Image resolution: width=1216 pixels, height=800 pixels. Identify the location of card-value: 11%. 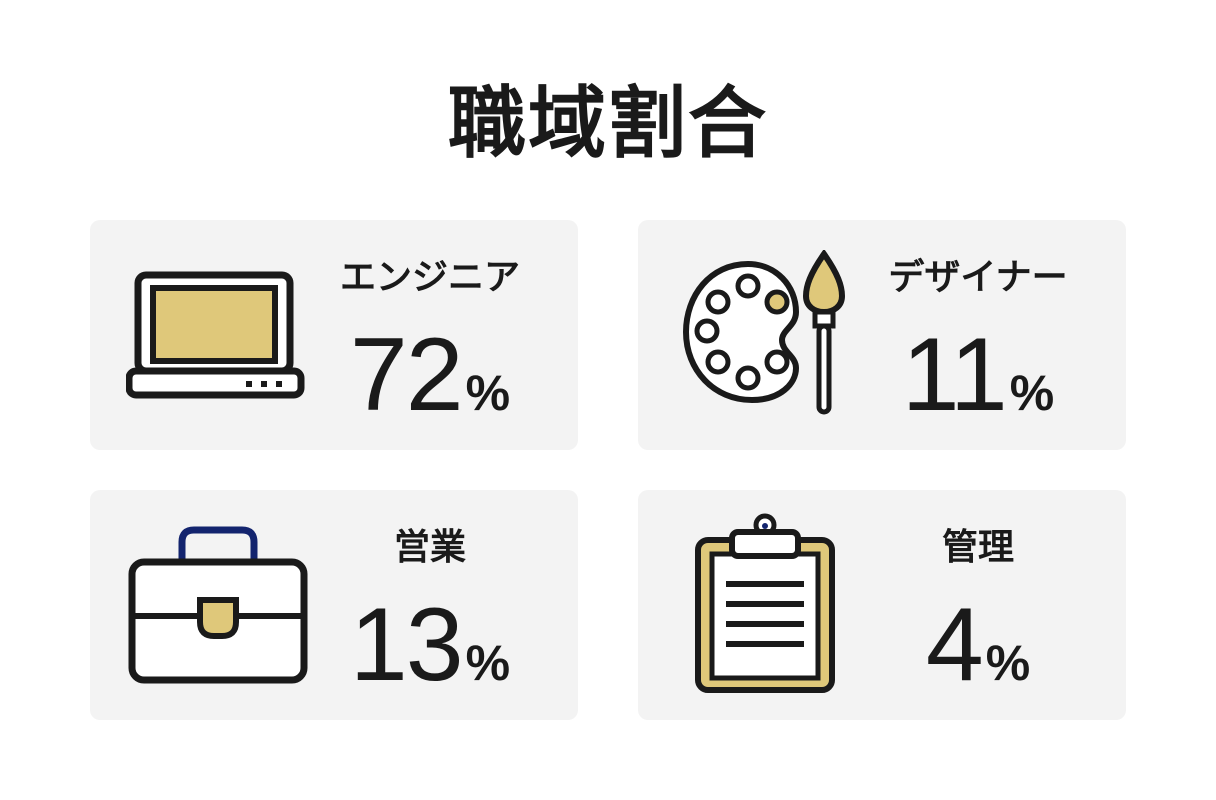
(978, 390).